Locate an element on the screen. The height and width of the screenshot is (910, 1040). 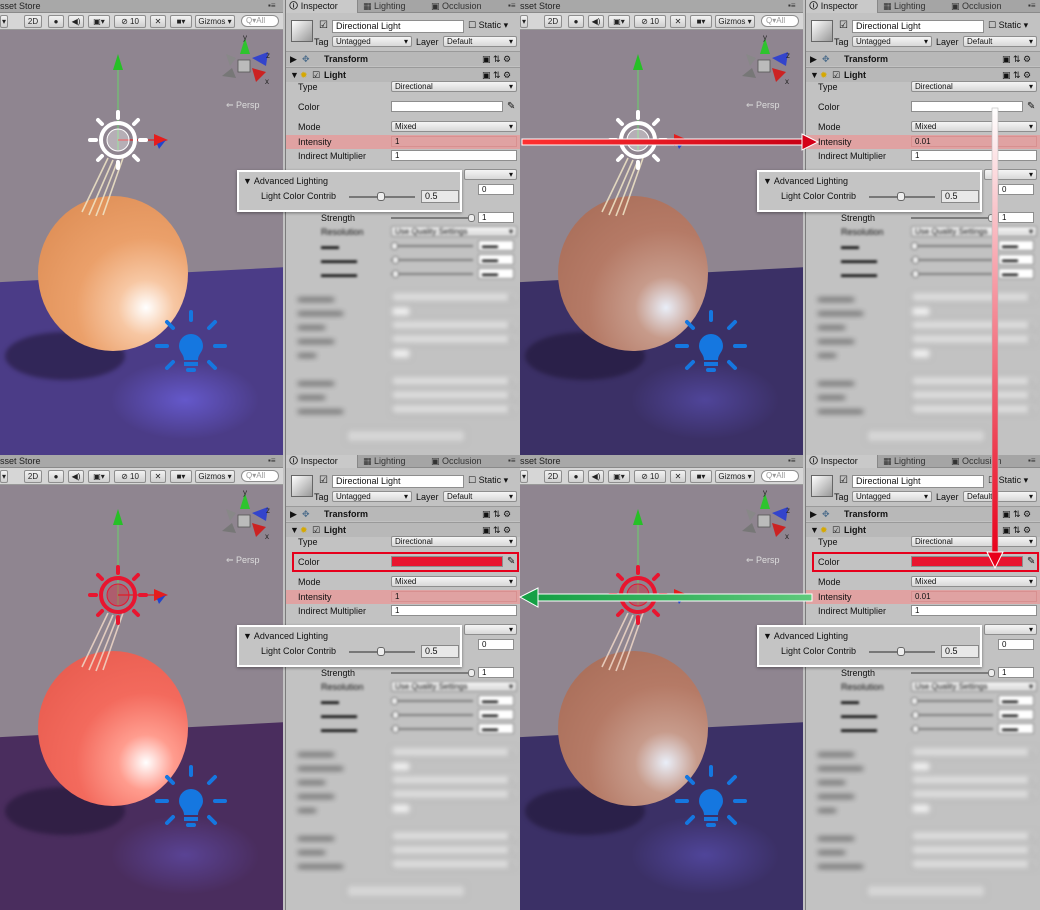
shading-mode-dropdown: ▾ is located at coordinates (524, 21).